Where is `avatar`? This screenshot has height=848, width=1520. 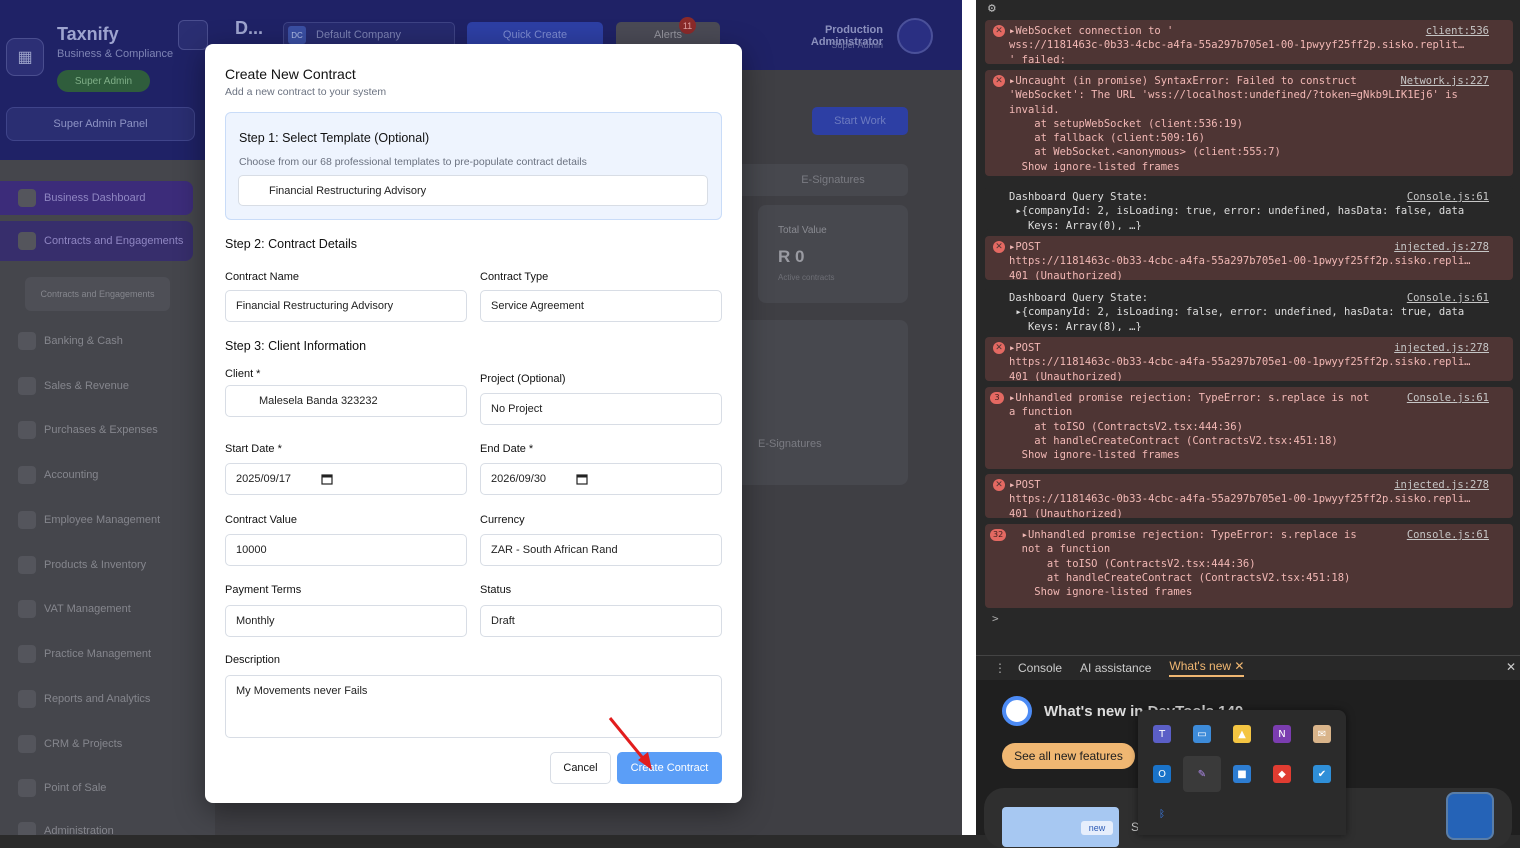
avatar is located at coordinates (915, 36).